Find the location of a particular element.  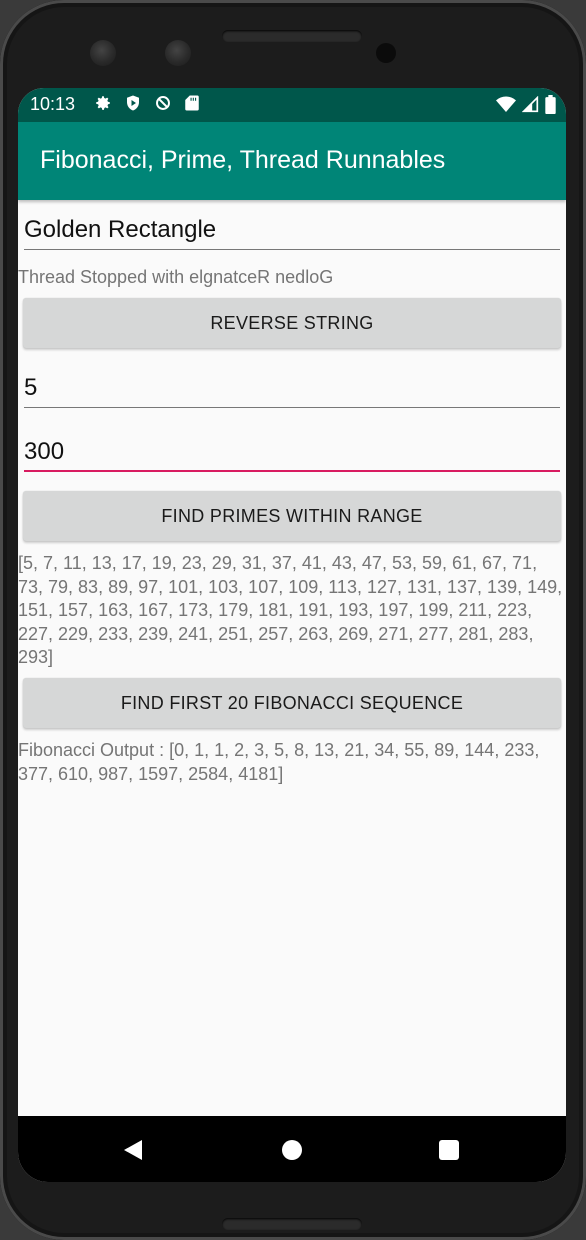

home-icon is located at coordinates (292, 1150).